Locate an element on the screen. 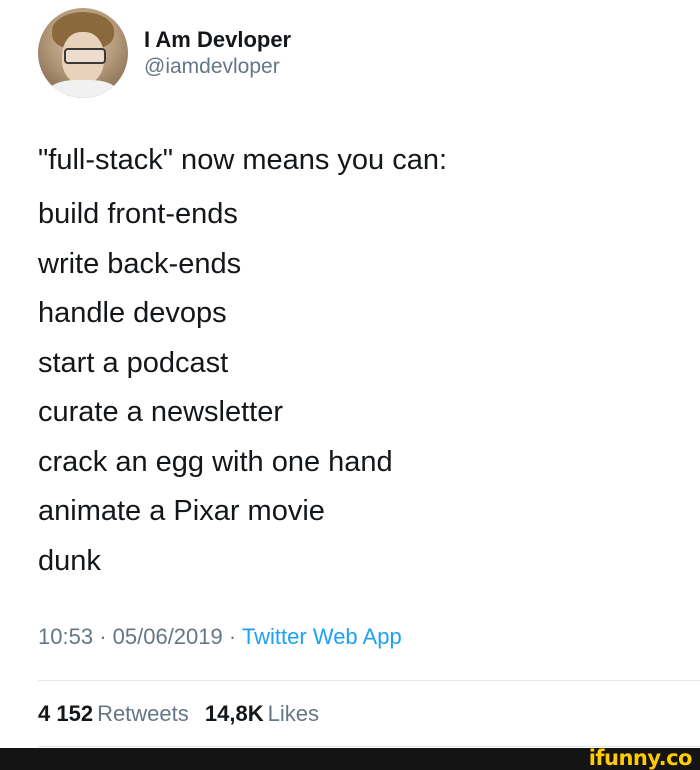 The width and height of the screenshot is (700, 770). avatar is located at coordinates (83, 53).